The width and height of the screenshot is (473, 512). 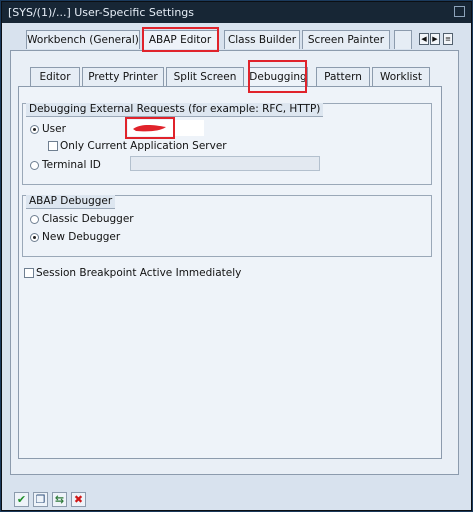 What do you see at coordinates (101, 12) in the screenshot?
I see `window-title: [SYS/(1)/...] User-Specific Settings` at bounding box center [101, 12].